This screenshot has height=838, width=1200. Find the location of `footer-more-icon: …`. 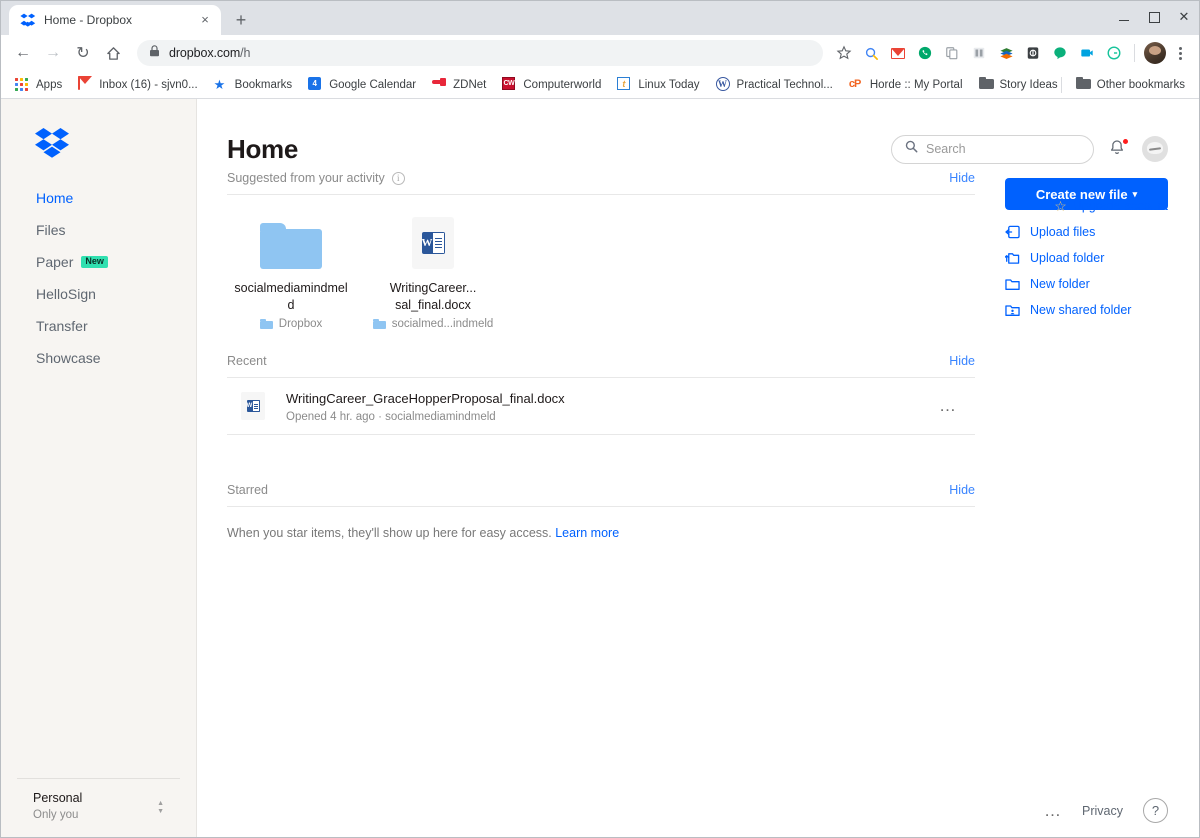

footer-more-icon: … is located at coordinates (1053, 811).